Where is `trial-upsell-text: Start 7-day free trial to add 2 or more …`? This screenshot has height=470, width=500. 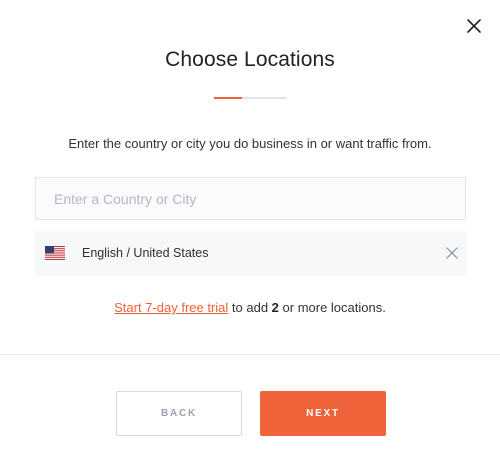 trial-upsell-text: Start 7-day free trial to add 2 or more … is located at coordinates (250, 307).